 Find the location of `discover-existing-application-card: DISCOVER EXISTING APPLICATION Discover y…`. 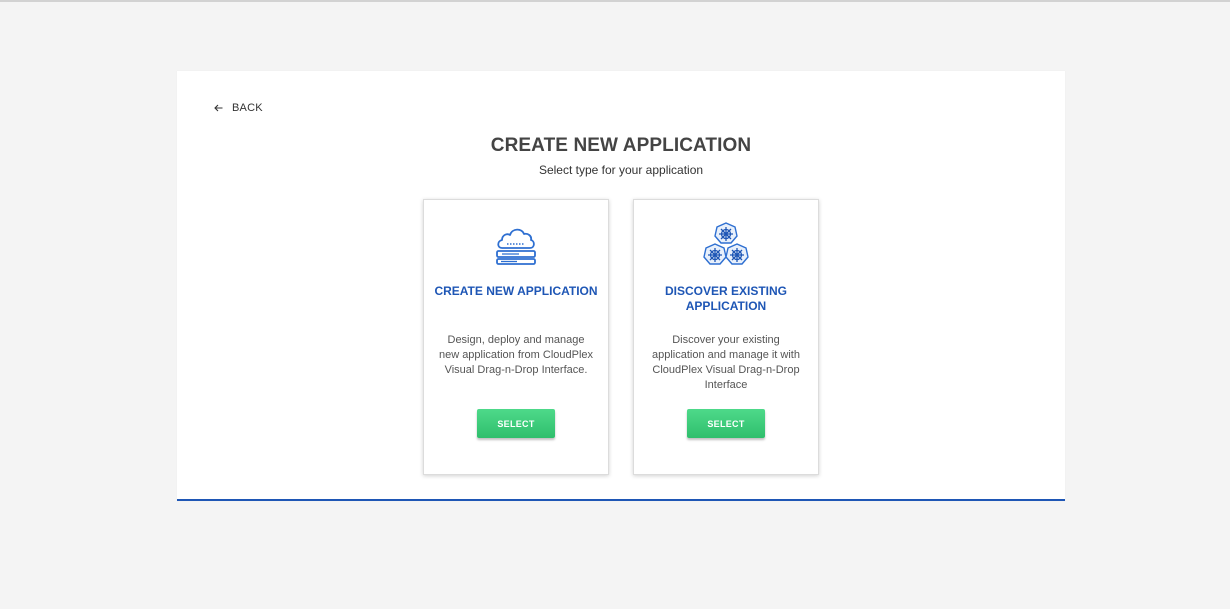

discover-existing-application-card: DISCOVER EXISTING APPLICATION Discover y… is located at coordinates (726, 337).